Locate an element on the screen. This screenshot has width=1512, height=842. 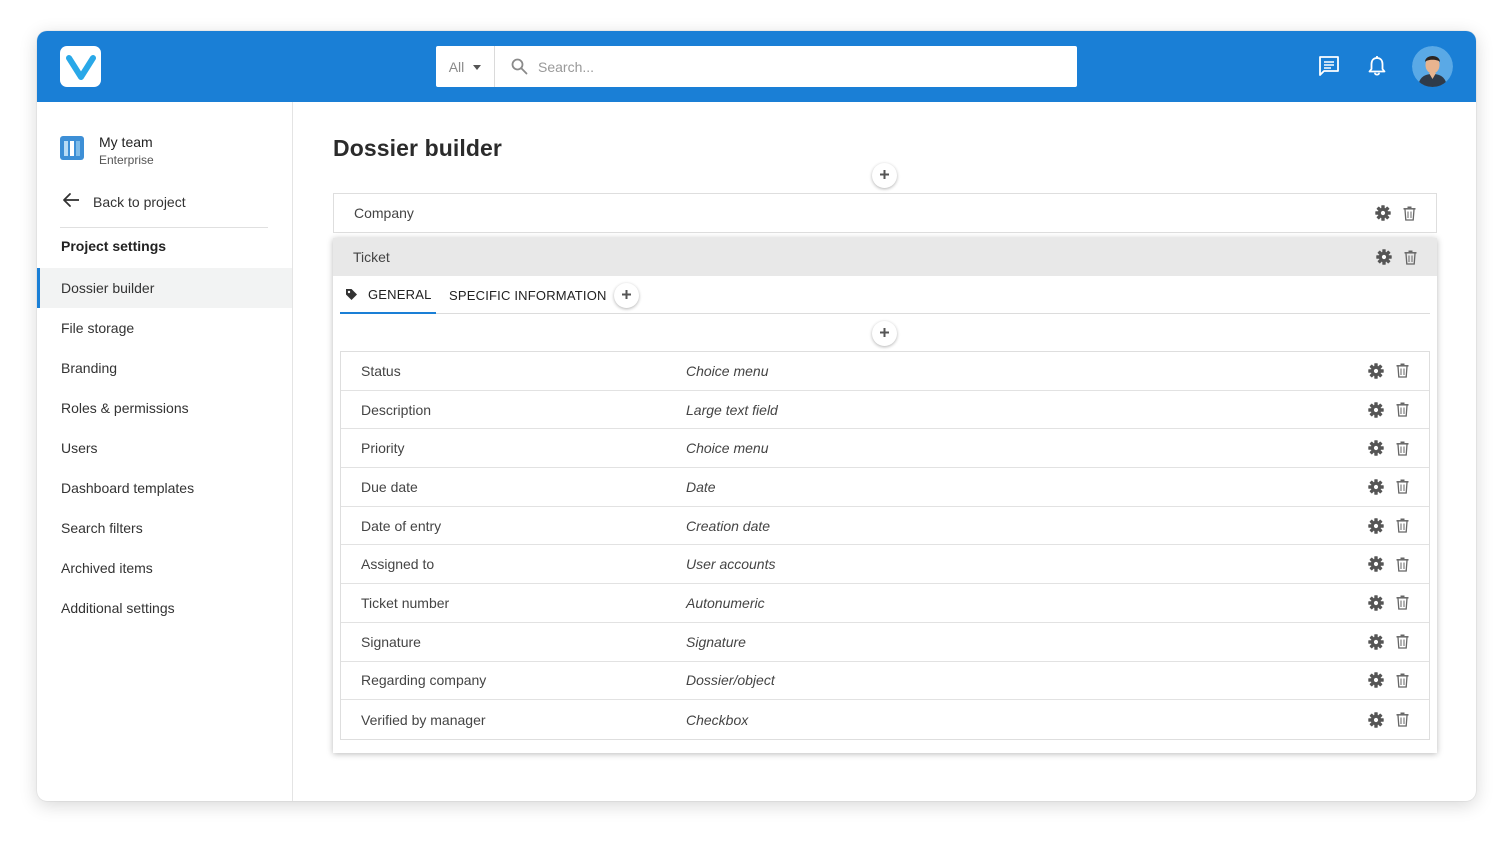
field-name: Ticket number is located at coordinates (405, 602).